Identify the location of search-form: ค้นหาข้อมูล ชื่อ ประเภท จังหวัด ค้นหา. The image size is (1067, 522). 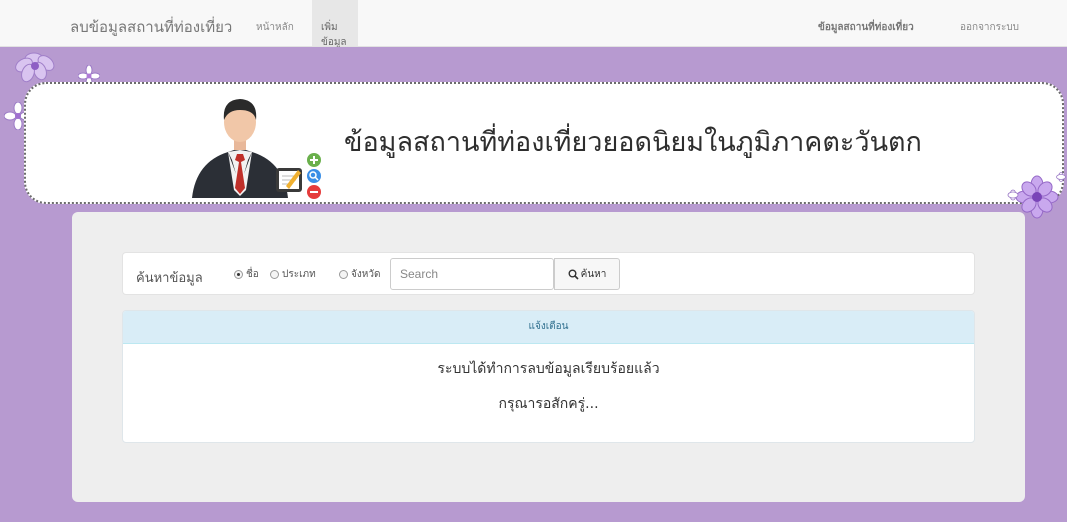
(548, 273).